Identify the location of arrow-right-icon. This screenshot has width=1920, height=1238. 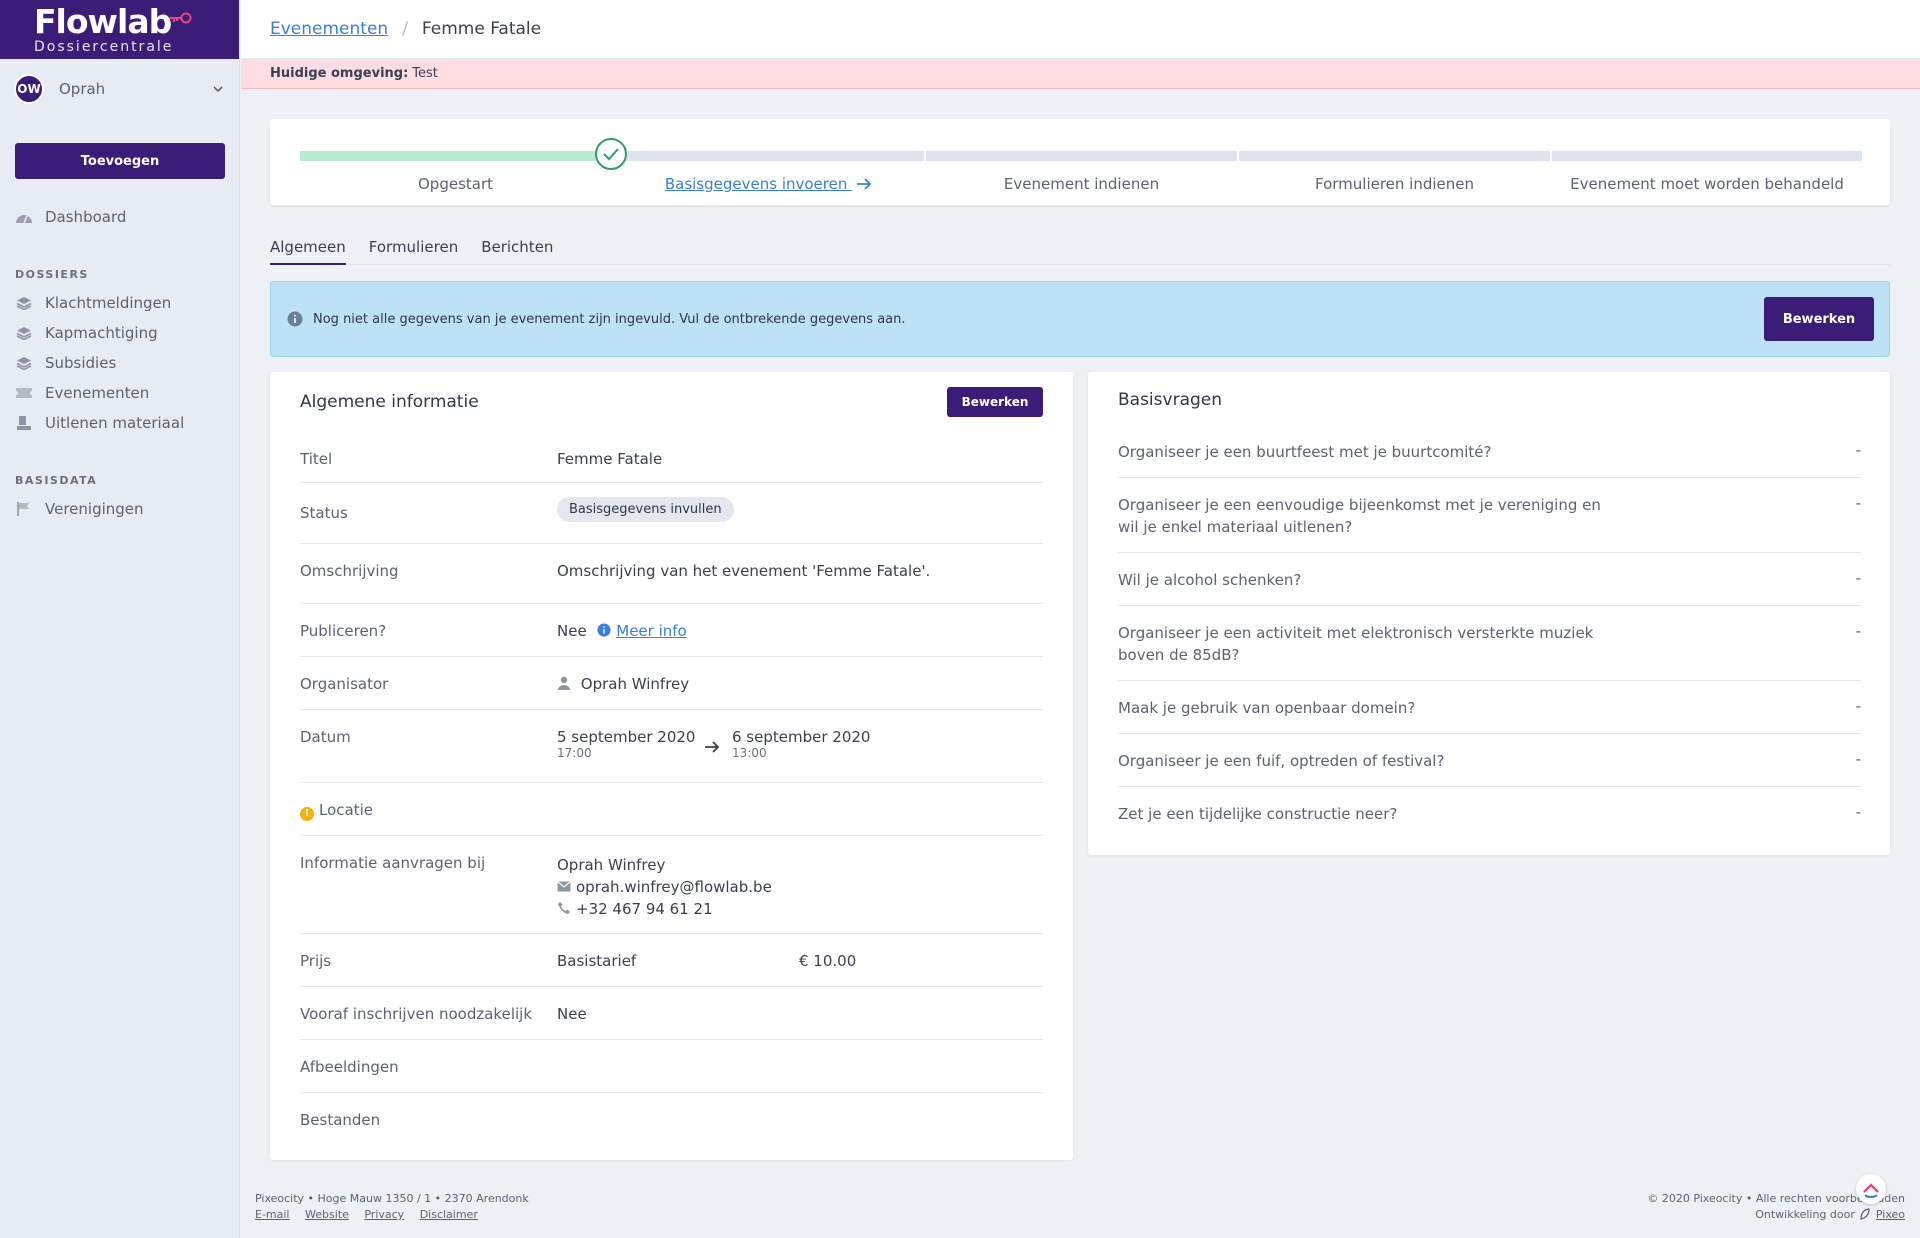
(864, 184).